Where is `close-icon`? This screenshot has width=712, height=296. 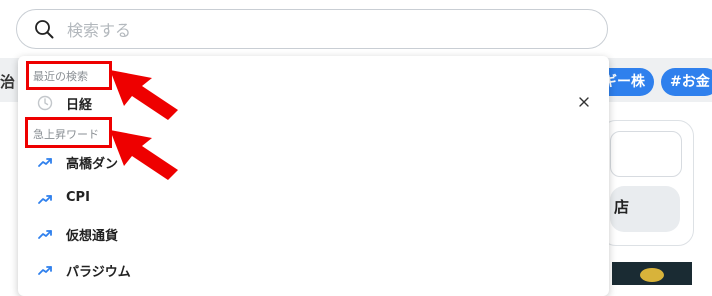 close-icon is located at coordinates (584, 102).